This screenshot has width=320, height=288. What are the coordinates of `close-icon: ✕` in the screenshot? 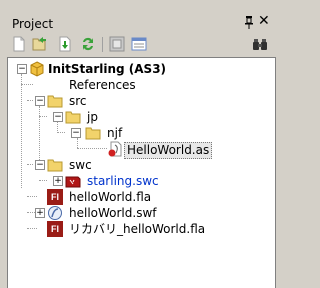 It's located at (264, 21).